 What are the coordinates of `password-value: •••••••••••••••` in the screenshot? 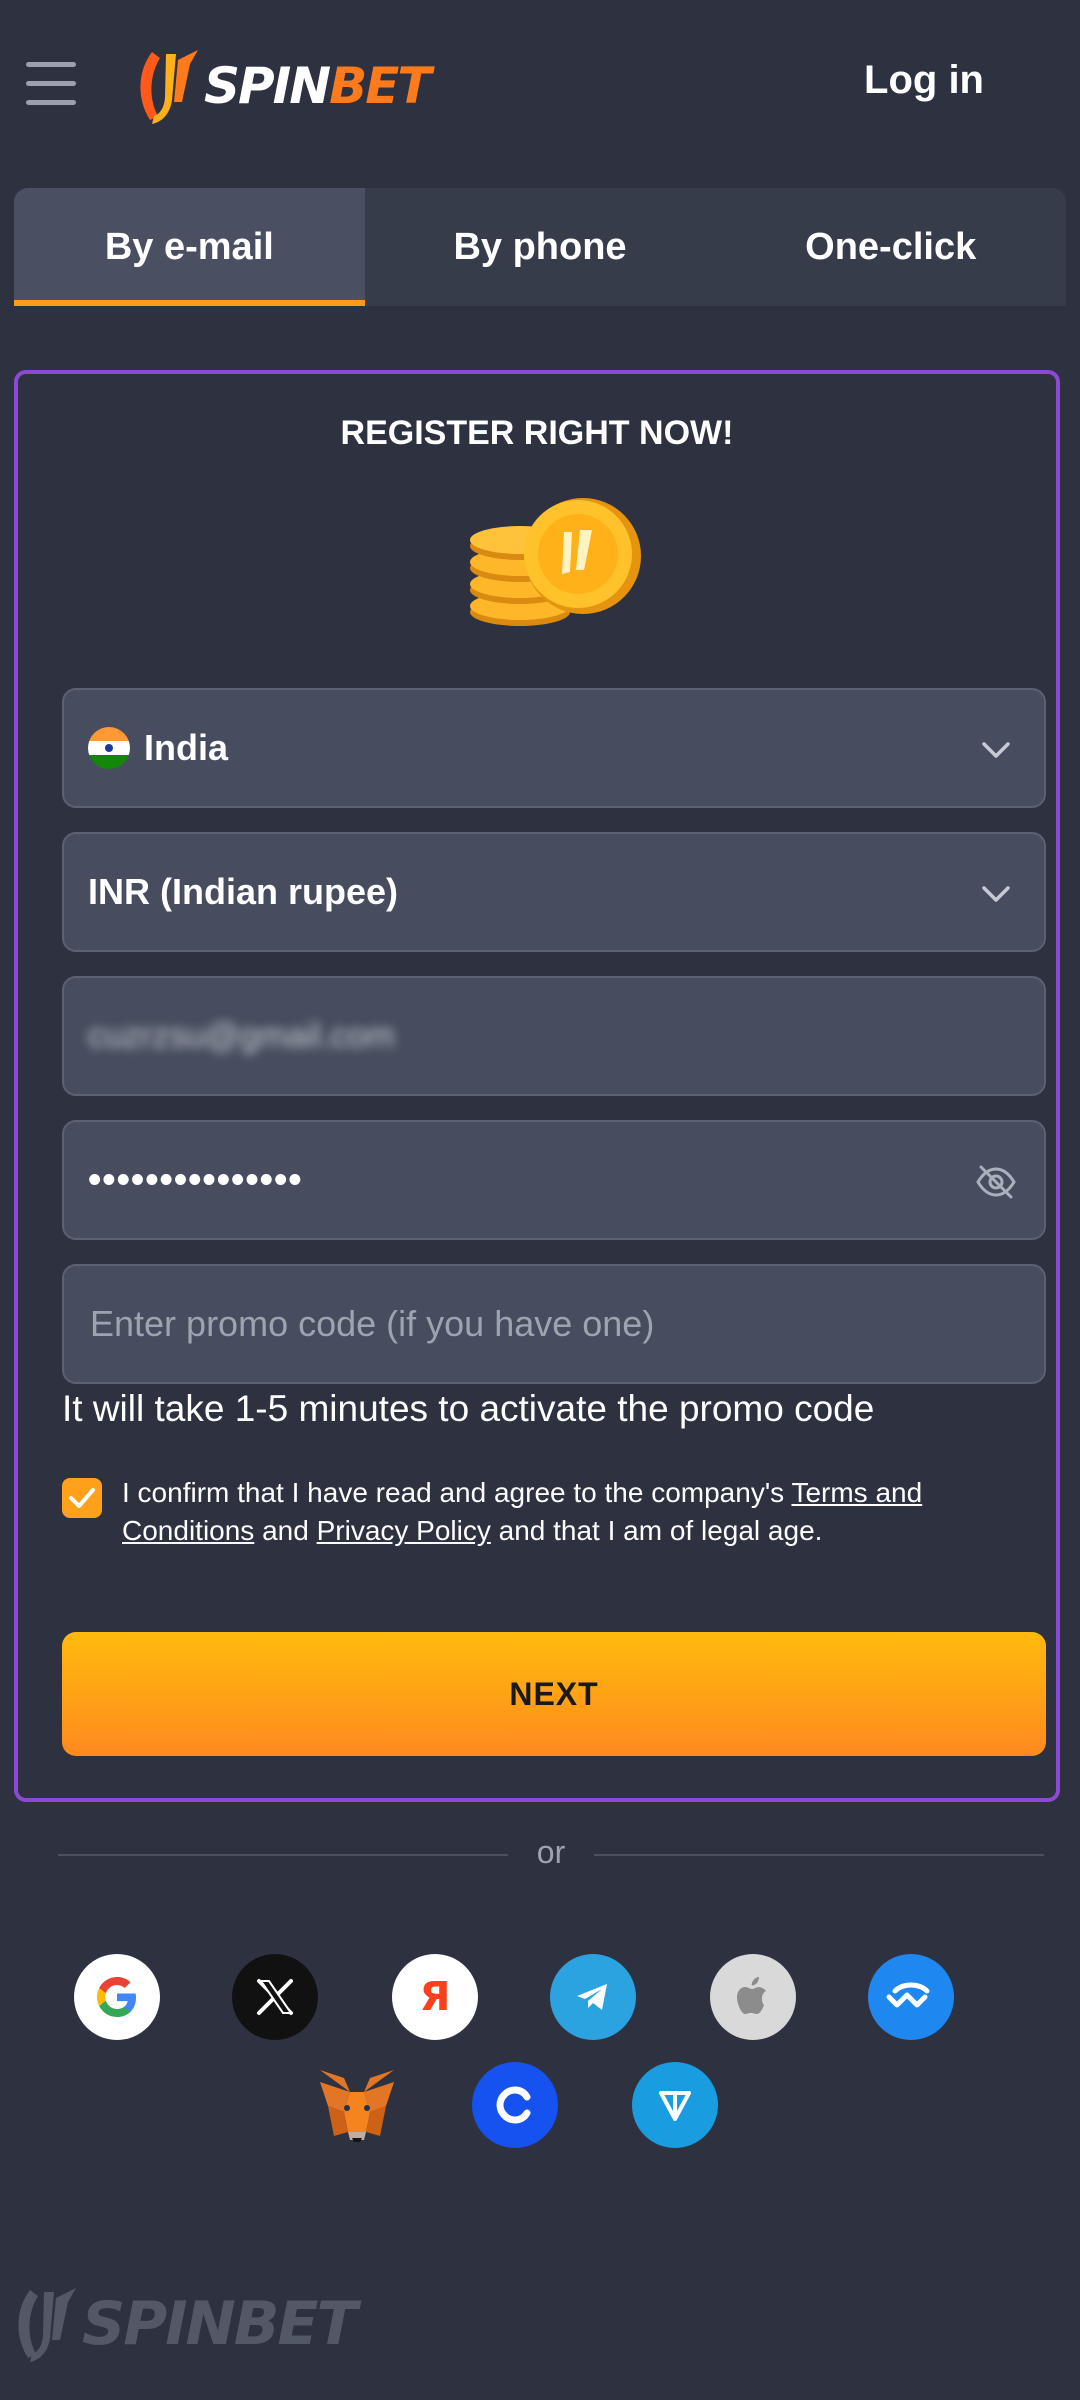 It's located at (195, 1179).